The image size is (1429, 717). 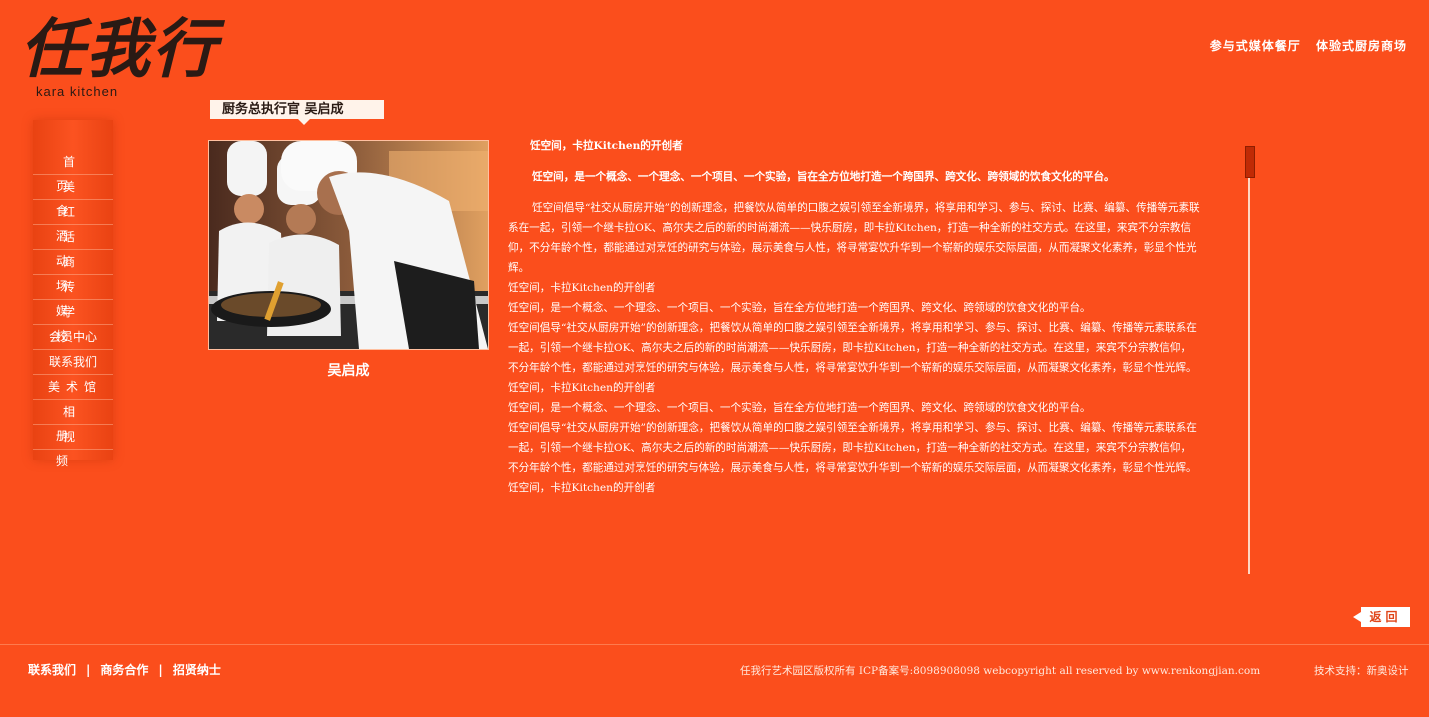 What do you see at coordinates (1255, 46) in the screenshot?
I see `tagline-restaurant: 参与式媒体餐厅` at bounding box center [1255, 46].